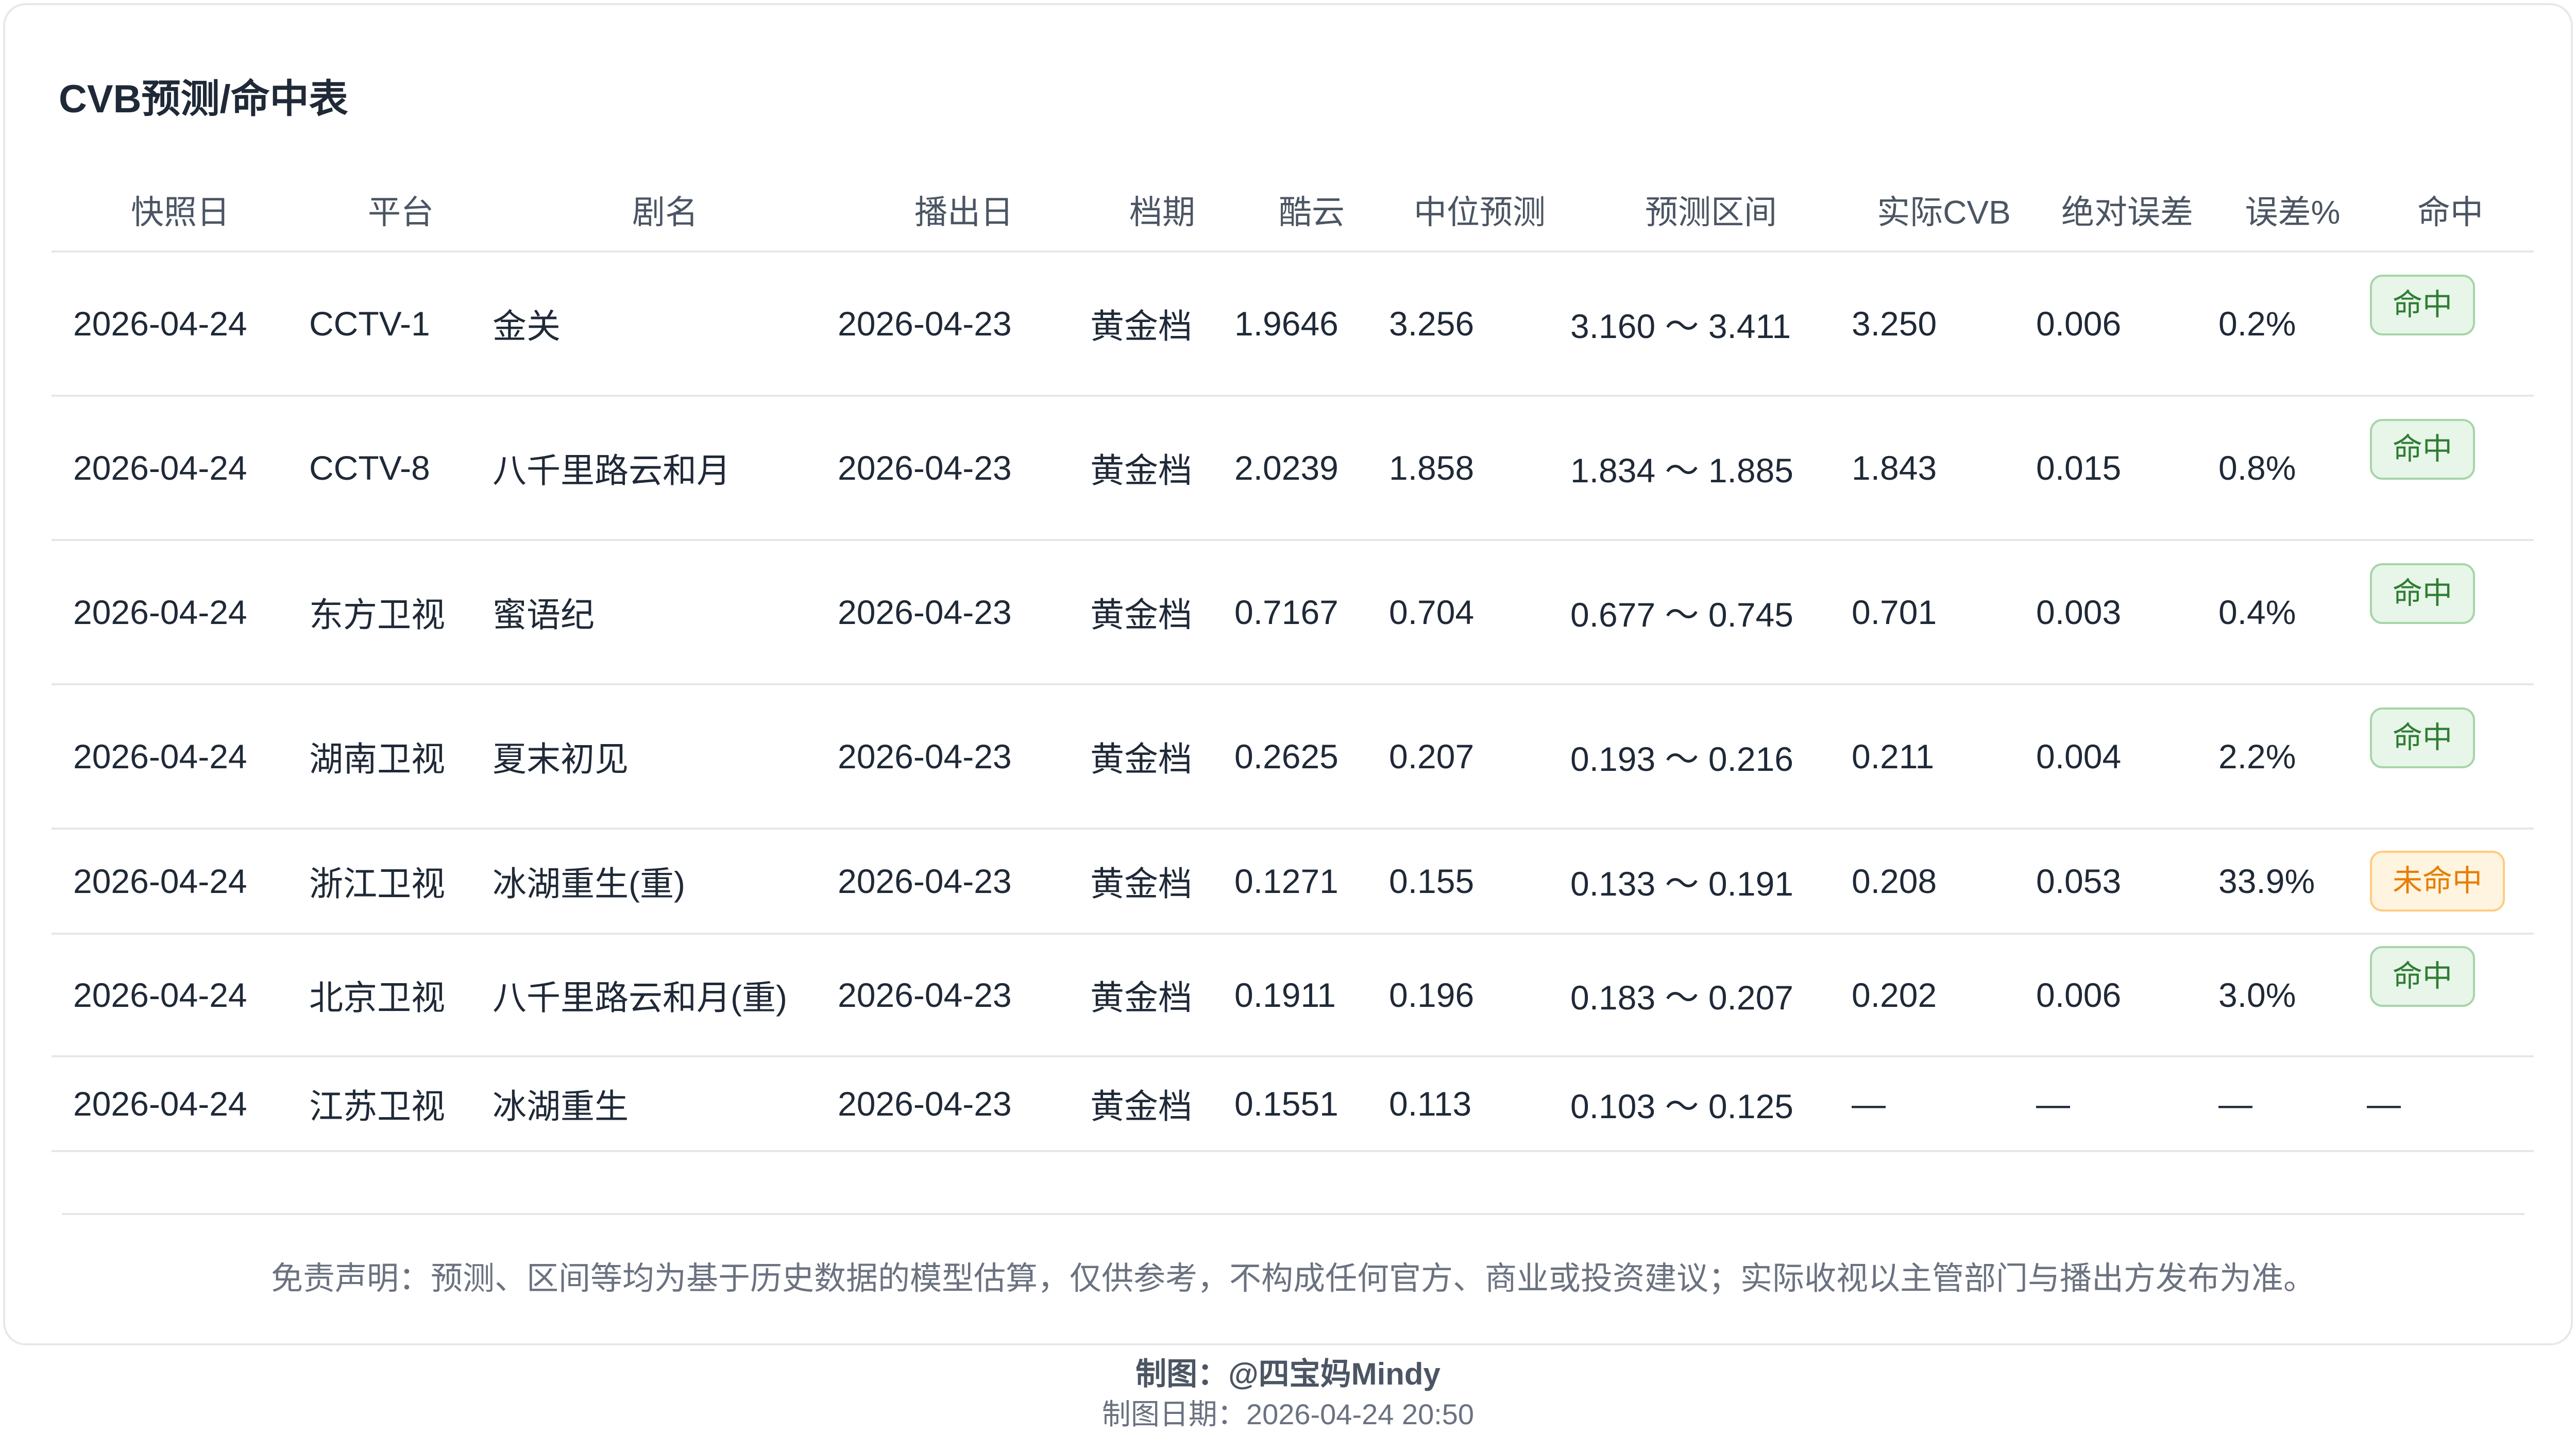 The height and width of the screenshot is (1433, 2576). Describe the element at coordinates (2127, 612) in the screenshot. I see `cell-abs-err: 0.003` at that location.